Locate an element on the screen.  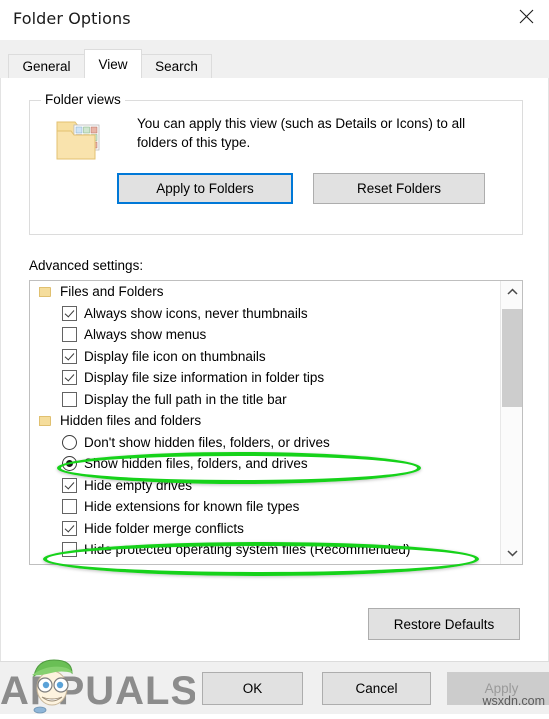
close-button is located at coordinates (526, 16).